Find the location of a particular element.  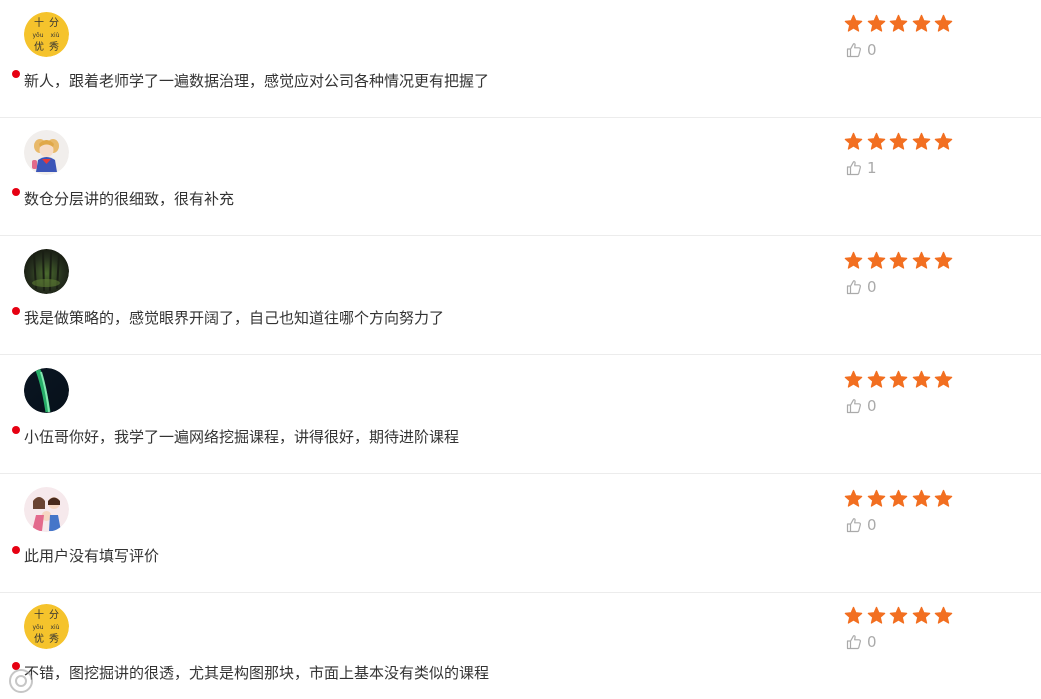

dark-forest-avatar is located at coordinates (46, 271).